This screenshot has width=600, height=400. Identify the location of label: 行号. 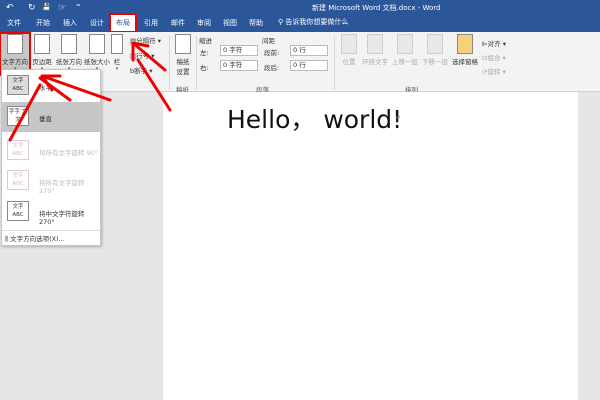
(143, 56).